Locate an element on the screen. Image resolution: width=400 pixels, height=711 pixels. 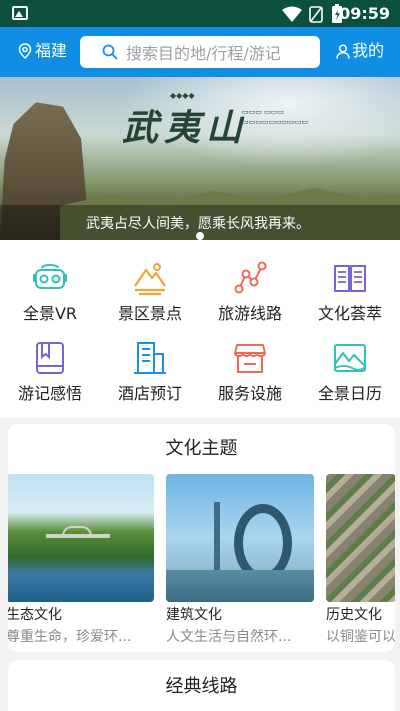
vr-goggles-icon is located at coordinates (50, 276).